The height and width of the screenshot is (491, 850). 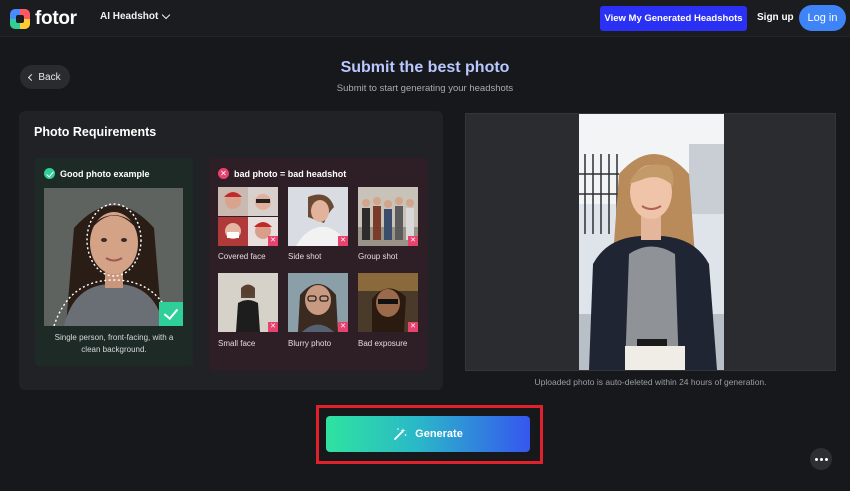 What do you see at coordinates (318, 302) in the screenshot?
I see `blurry-photo-thumbnail: ✕` at bounding box center [318, 302].